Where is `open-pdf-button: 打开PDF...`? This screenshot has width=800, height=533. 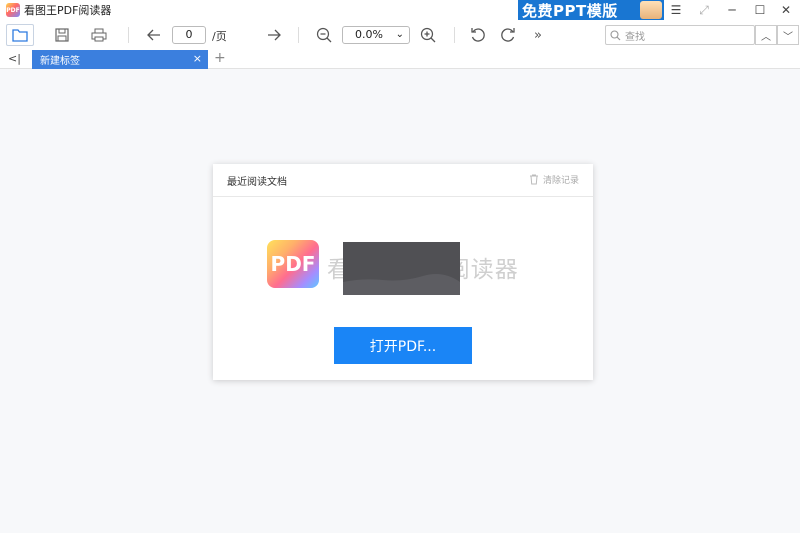 open-pdf-button: 打开PDF... is located at coordinates (403, 345).